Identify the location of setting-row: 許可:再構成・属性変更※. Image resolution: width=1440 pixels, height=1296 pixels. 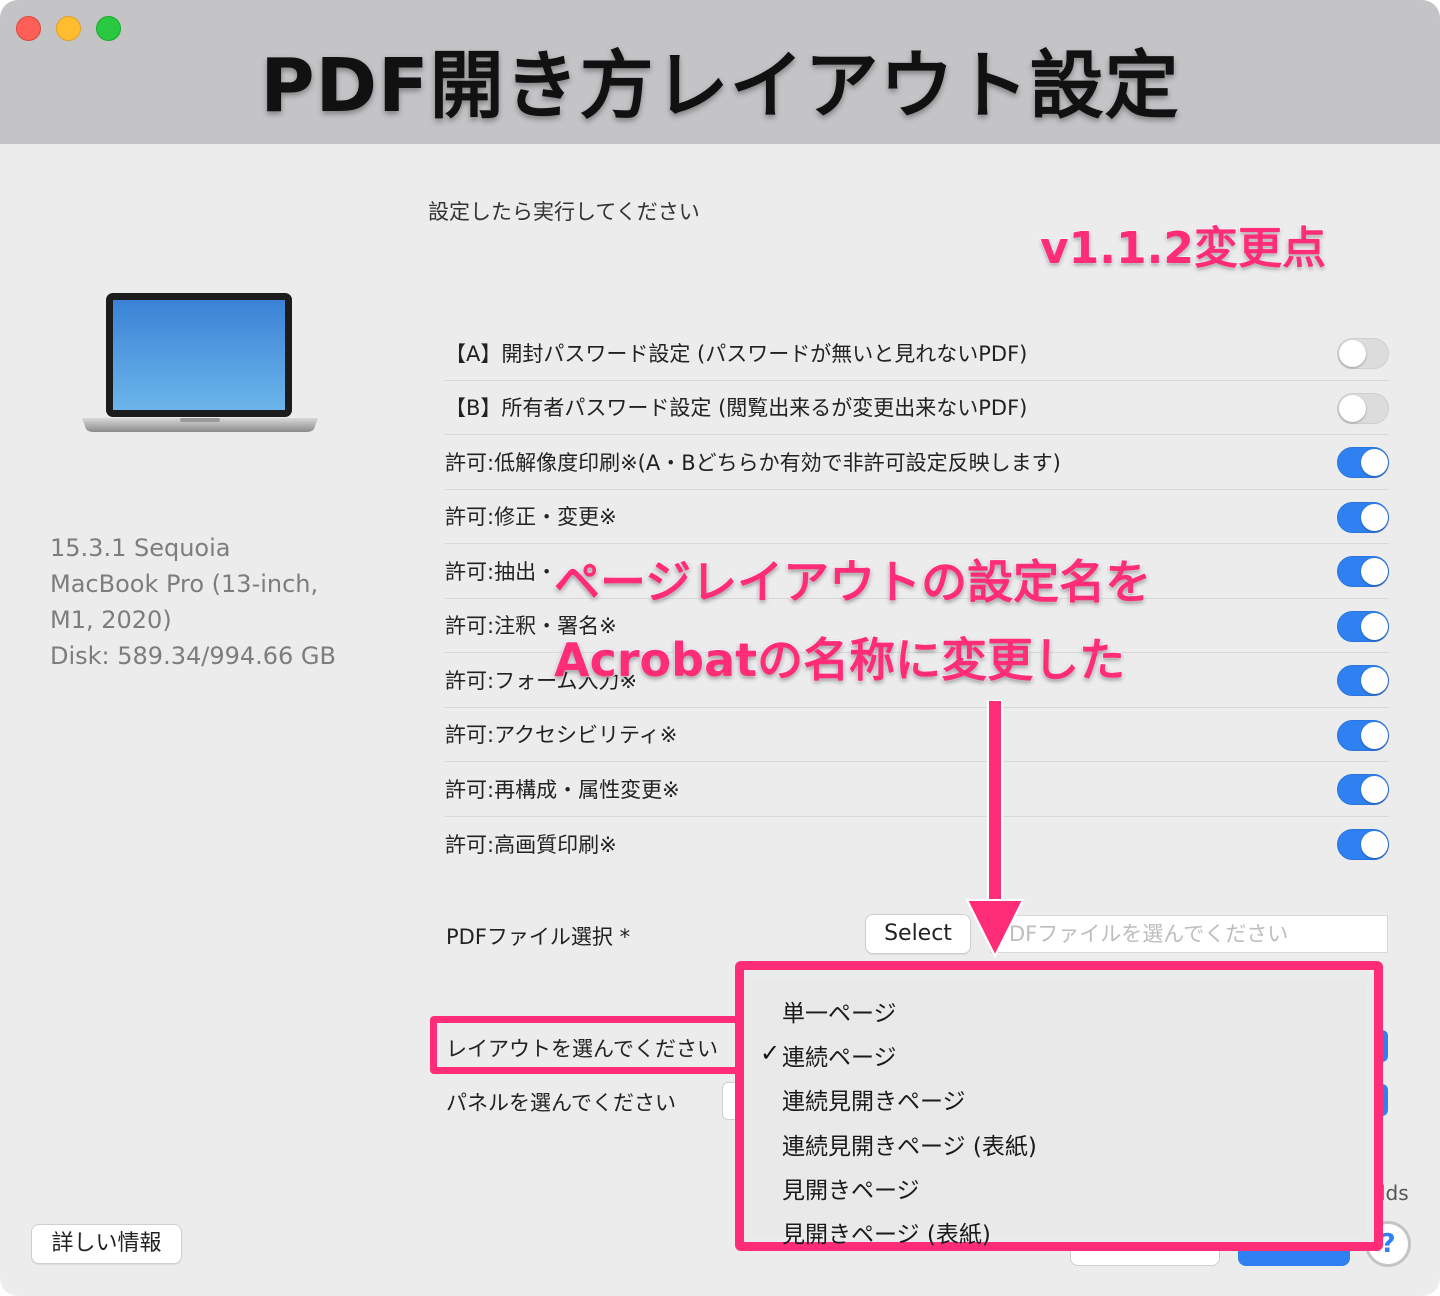
(917, 789).